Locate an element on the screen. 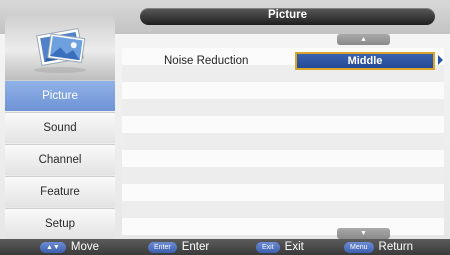 The height and width of the screenshot is (255, 450). noise-reduction-value: Middle is located at coordinates (365, 61).